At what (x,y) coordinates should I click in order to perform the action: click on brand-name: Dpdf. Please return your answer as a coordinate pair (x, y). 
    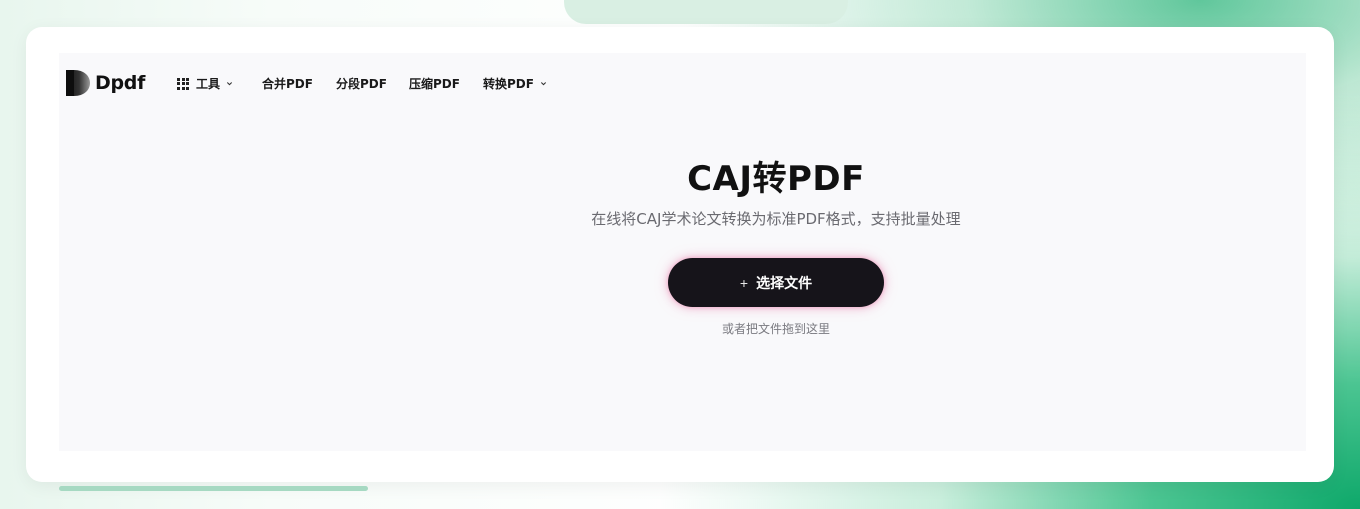
    Looking at the image, I should click on (120, 83).